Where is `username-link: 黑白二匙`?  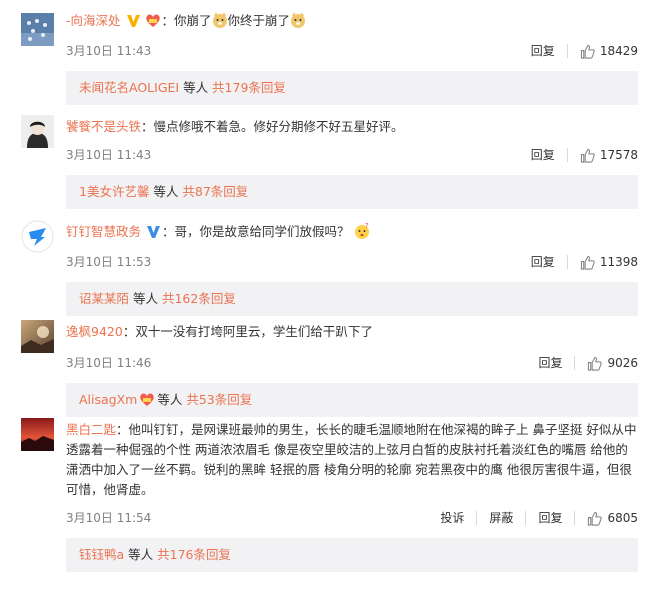 username-link: 黑白二匙 is located at coordinates (91, 429).